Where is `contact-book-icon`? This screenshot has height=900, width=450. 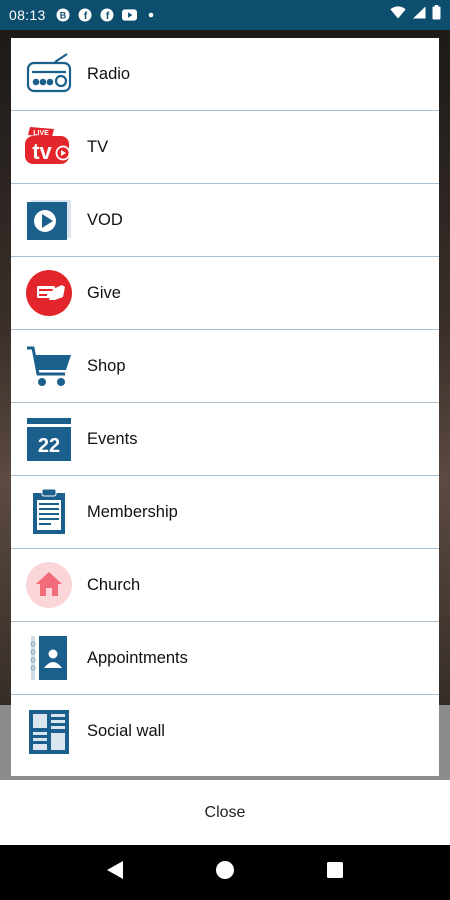 contact-book-icon is located at coordinates (49, 658).